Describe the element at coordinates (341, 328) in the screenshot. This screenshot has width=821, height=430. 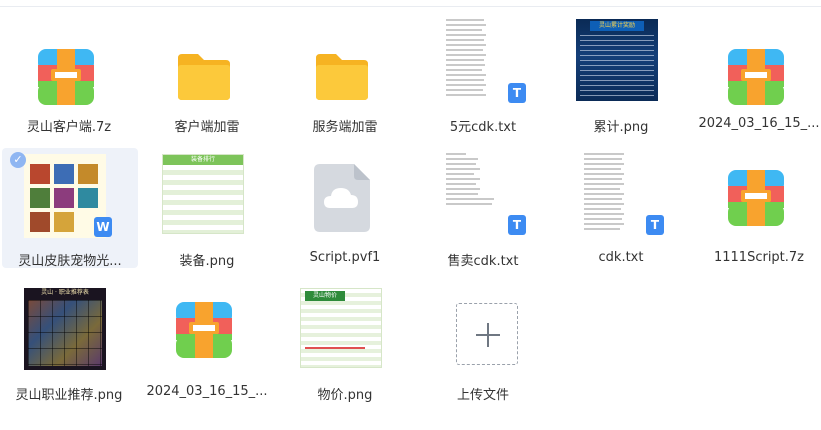
I see `image-thumbnail: 灵山物价` at that location.